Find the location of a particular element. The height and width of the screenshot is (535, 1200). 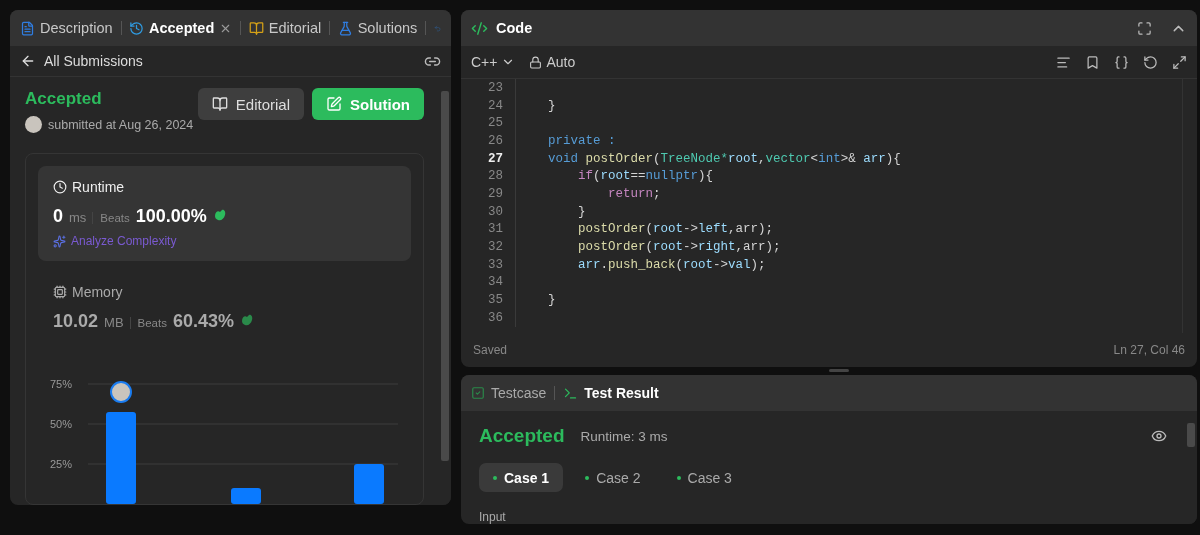

beats-percent: 60.43% is located at coordinates (203, 321).